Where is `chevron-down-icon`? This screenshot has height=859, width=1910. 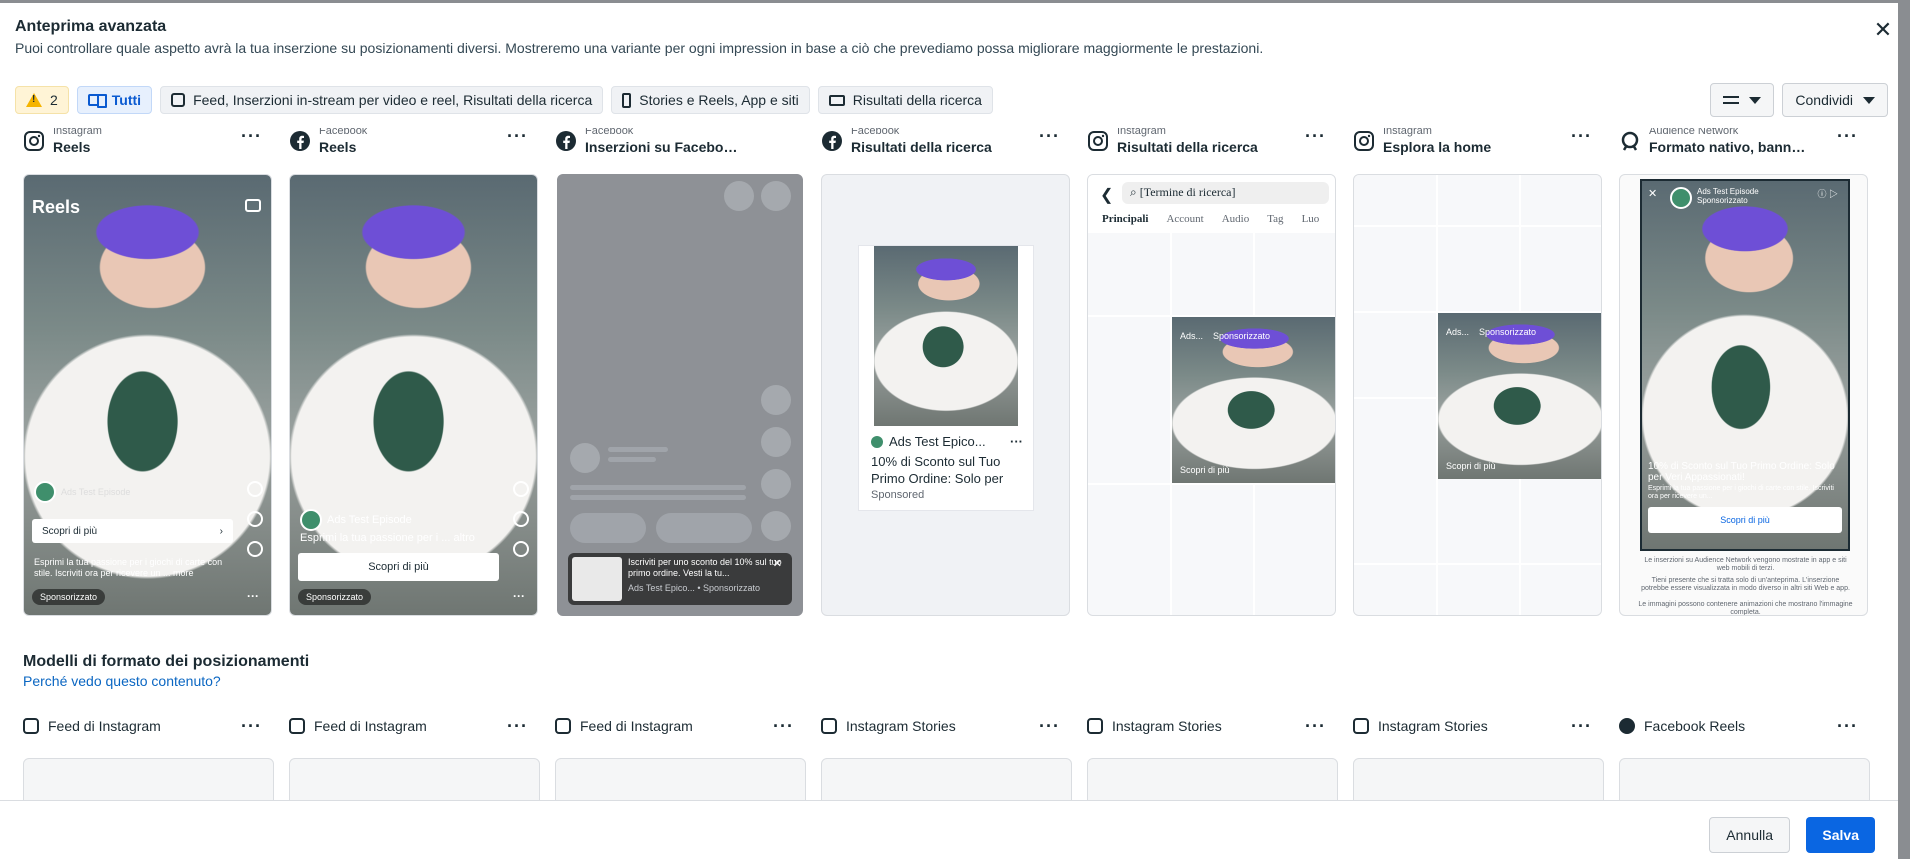 chevron-down-icon is located at coordinates (1755, 100).